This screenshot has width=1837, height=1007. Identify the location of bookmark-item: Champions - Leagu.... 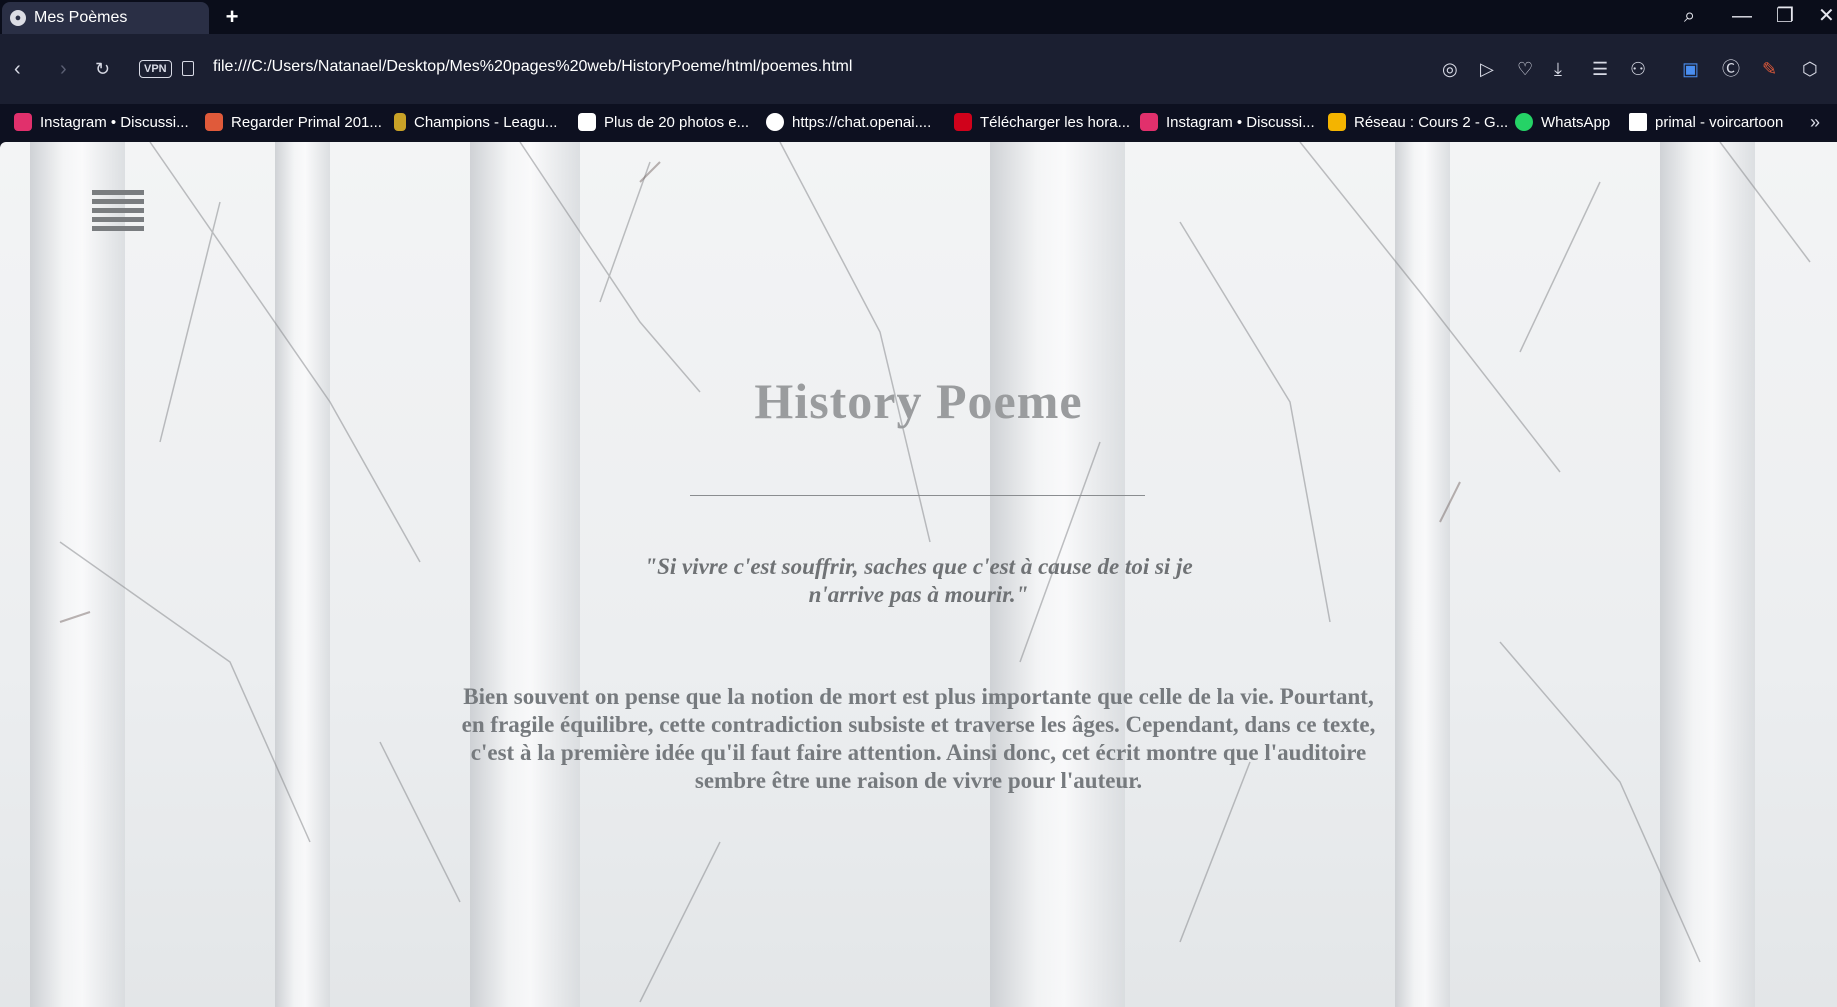
(475, 122).